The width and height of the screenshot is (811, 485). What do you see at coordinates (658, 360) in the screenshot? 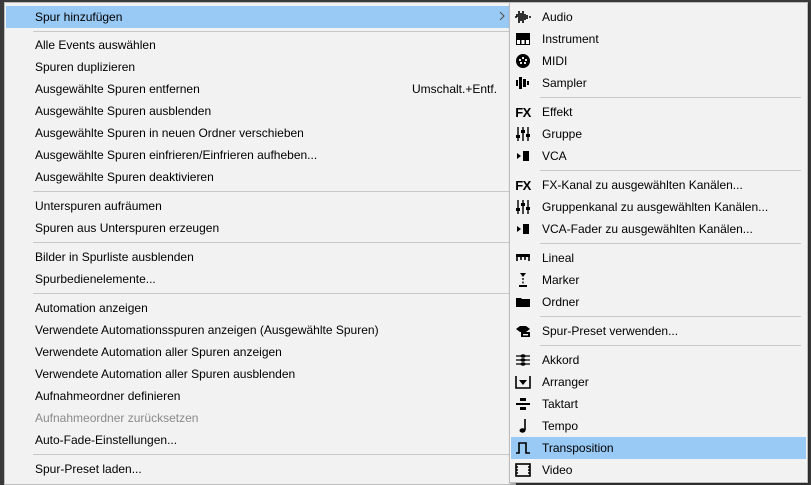
I see `submenu-item-chord: Akkord` at bounding box center [658, 360].